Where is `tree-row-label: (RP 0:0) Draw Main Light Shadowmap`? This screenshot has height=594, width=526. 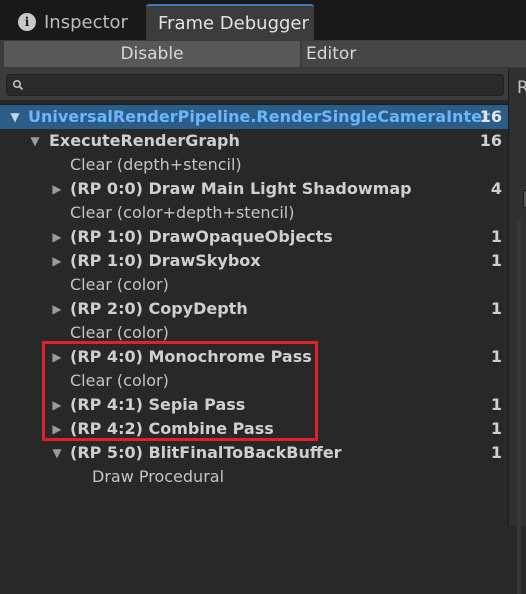 tree-row-label: (RP 0:0) Draw Main Light Shadowmap is located at coordinates (241, 188).